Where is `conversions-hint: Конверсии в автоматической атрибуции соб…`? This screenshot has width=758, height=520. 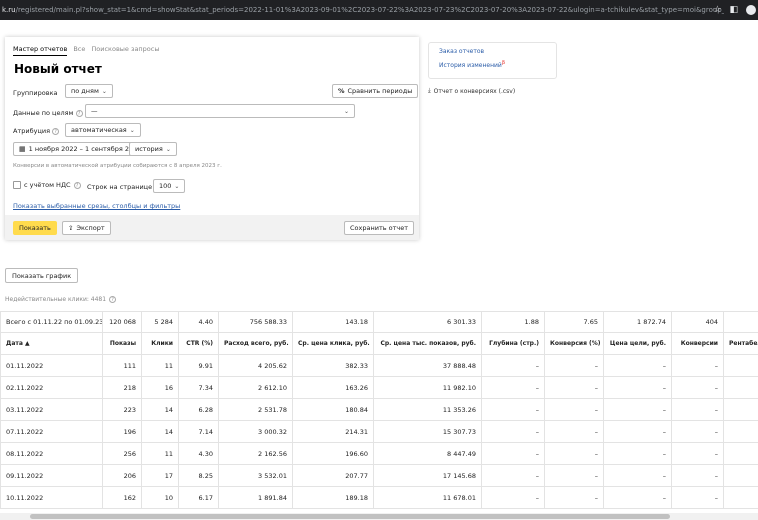 conversions-hint: Конверсии в автоматической атрибуции соб… is located at coordinates (117, 166).